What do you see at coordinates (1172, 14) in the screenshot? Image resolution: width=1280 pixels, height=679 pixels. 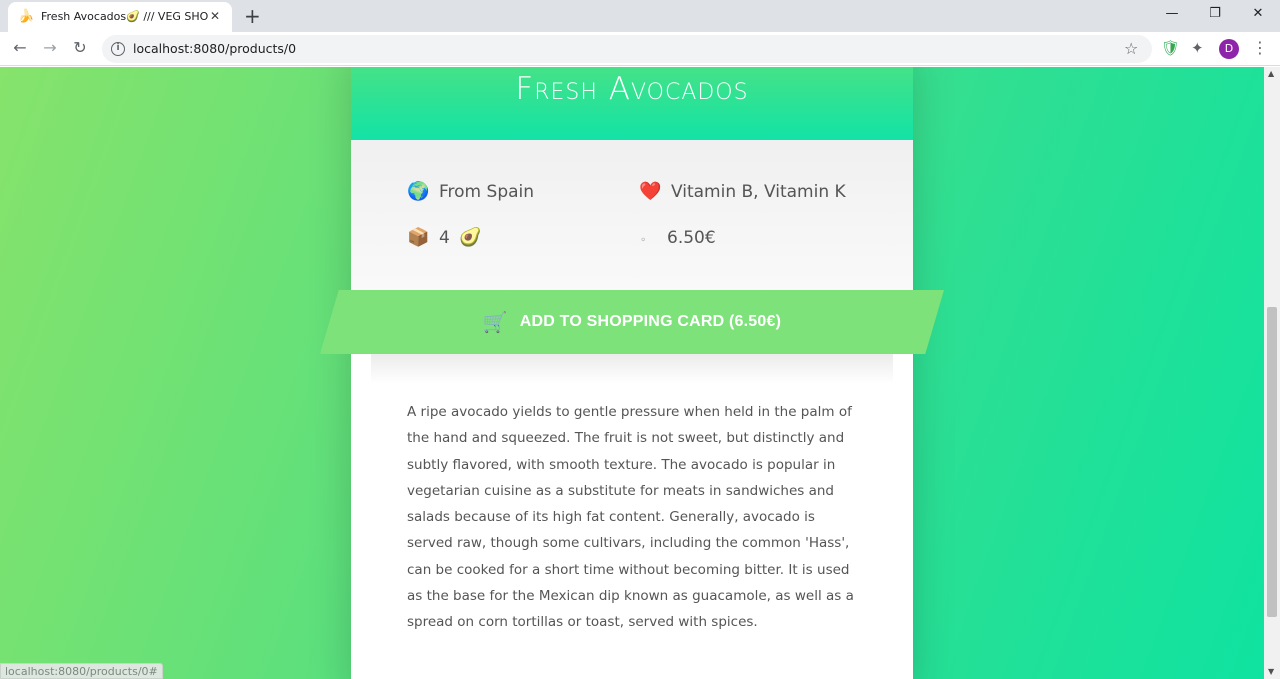 I see `minimize-button: —` at bounding box center [1172, 14].